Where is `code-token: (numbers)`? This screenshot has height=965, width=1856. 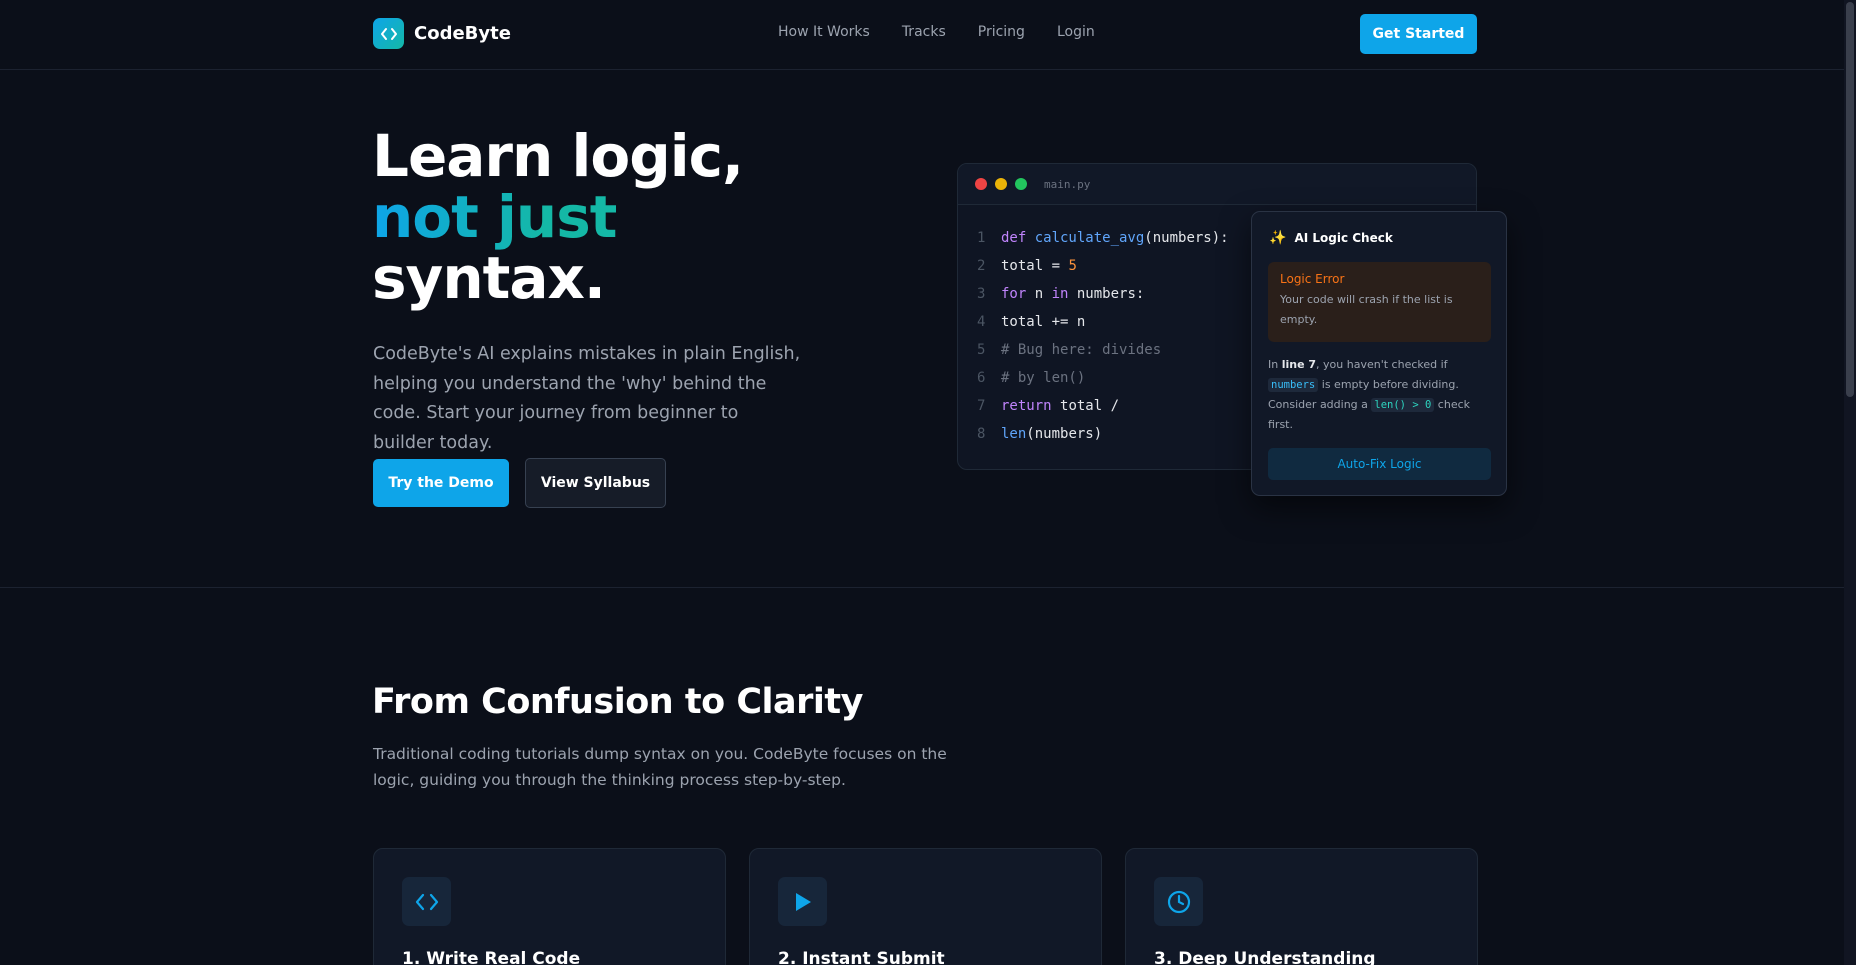 code-token: (numbers) is located at coordinates (1064, 434).